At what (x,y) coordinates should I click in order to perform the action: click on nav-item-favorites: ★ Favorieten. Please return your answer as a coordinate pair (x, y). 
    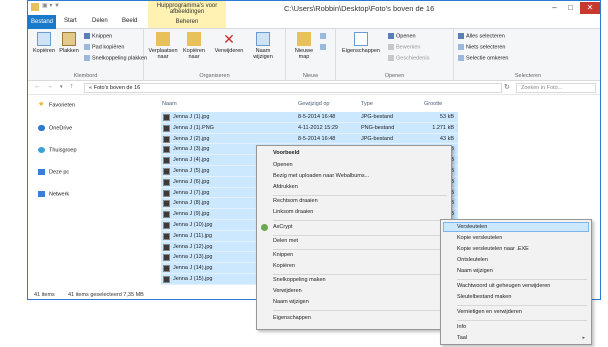
    Looking at the image, I should click on (56, 104).